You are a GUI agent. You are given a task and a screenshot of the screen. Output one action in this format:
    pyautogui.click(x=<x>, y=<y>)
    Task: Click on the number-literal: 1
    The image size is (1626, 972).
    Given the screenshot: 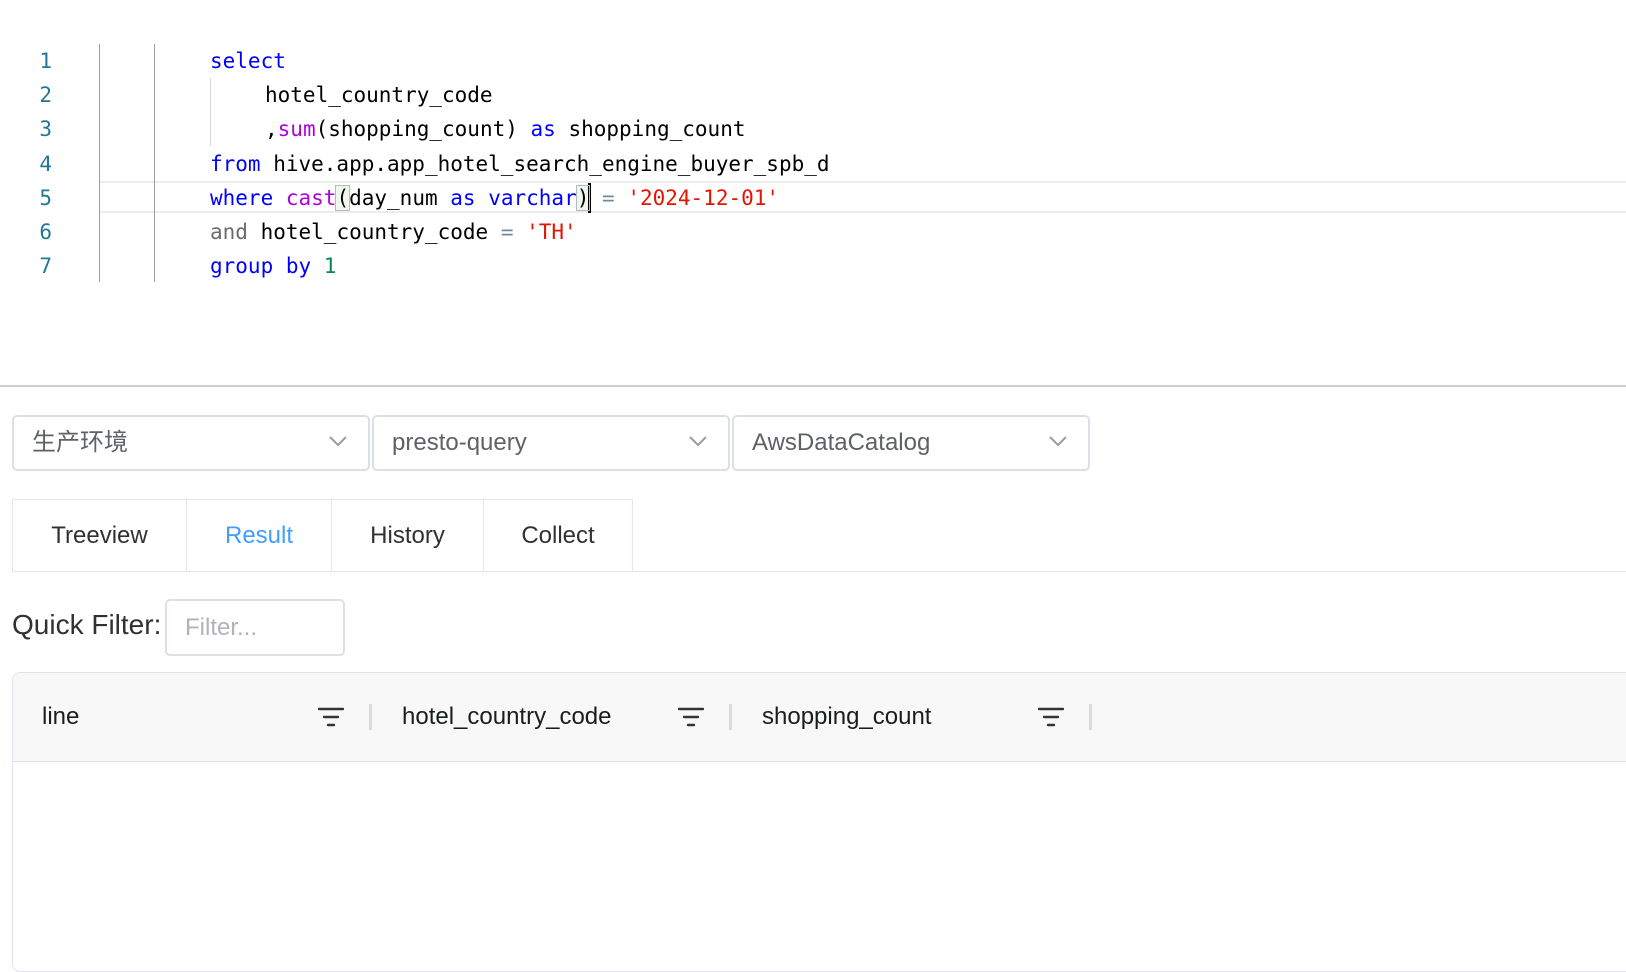 What is the action you would take?
    pyautogui.click(x=324, y=266)
    